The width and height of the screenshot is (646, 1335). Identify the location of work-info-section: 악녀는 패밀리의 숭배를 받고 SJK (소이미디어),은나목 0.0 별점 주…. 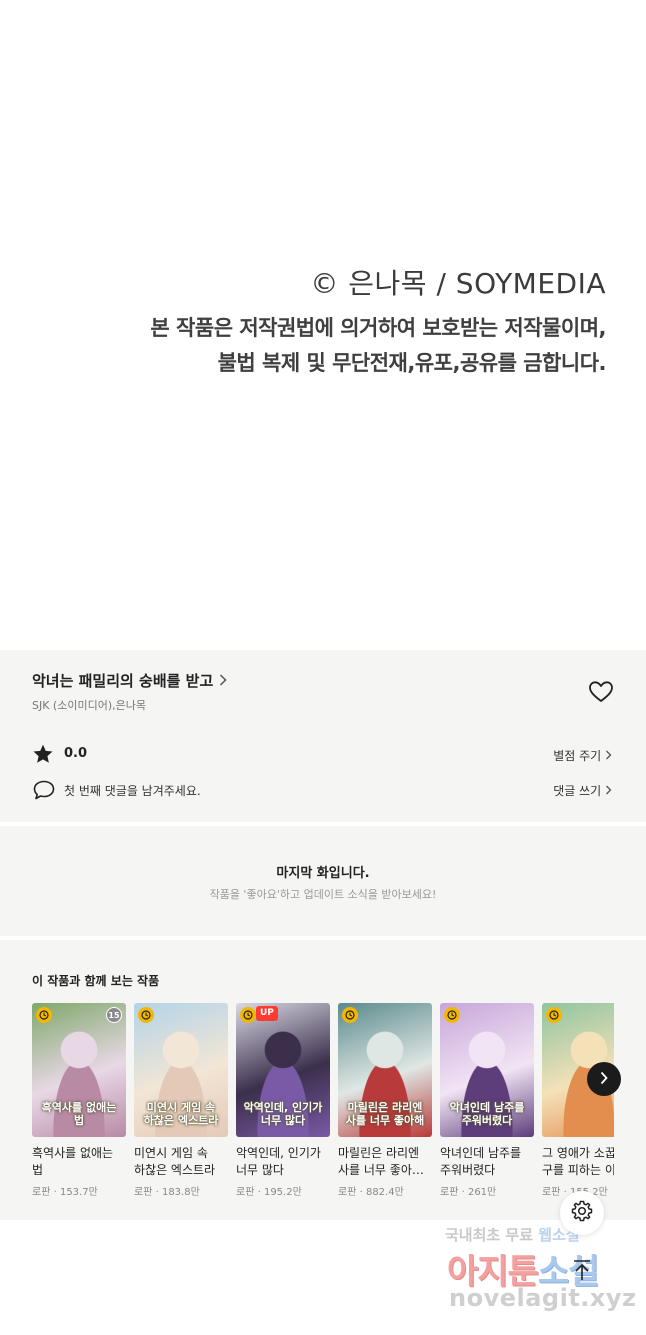
(323, 736).